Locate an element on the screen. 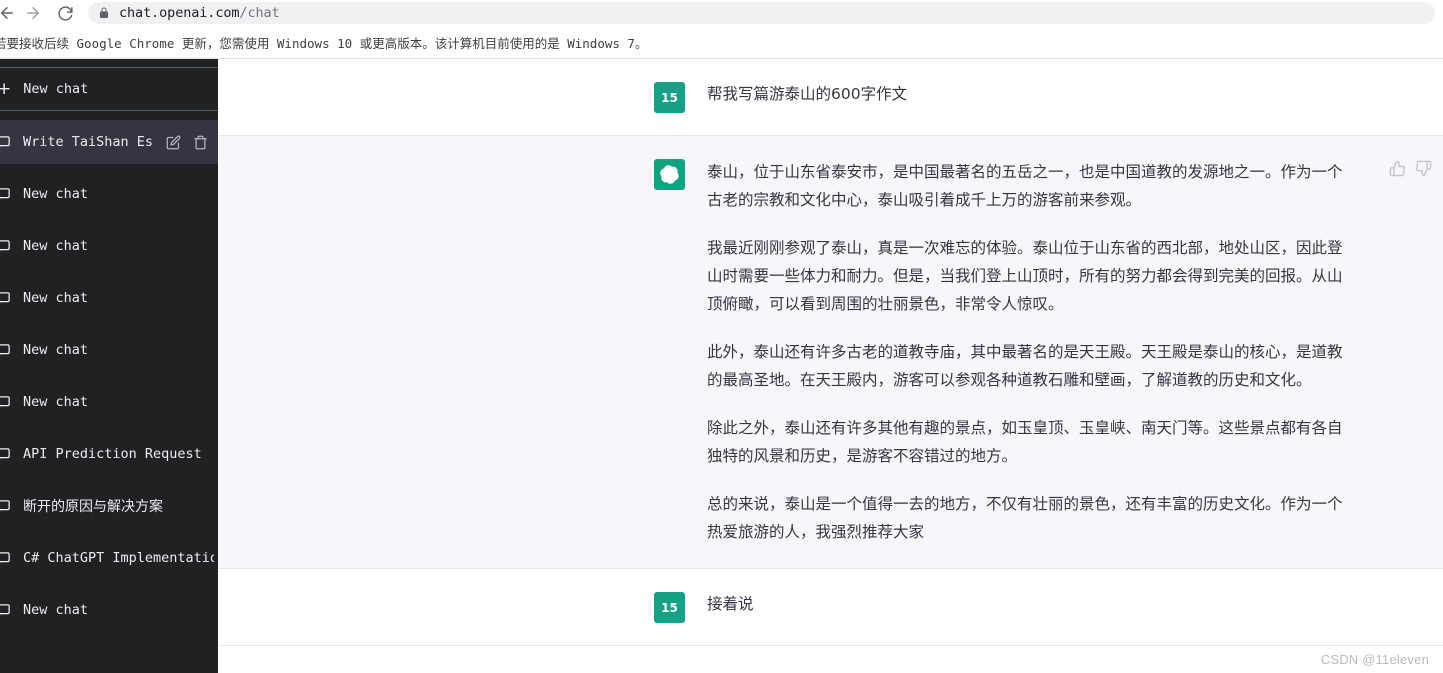  sidebar-item-new-chat-3: New chat is located at coordinates (109, 298).